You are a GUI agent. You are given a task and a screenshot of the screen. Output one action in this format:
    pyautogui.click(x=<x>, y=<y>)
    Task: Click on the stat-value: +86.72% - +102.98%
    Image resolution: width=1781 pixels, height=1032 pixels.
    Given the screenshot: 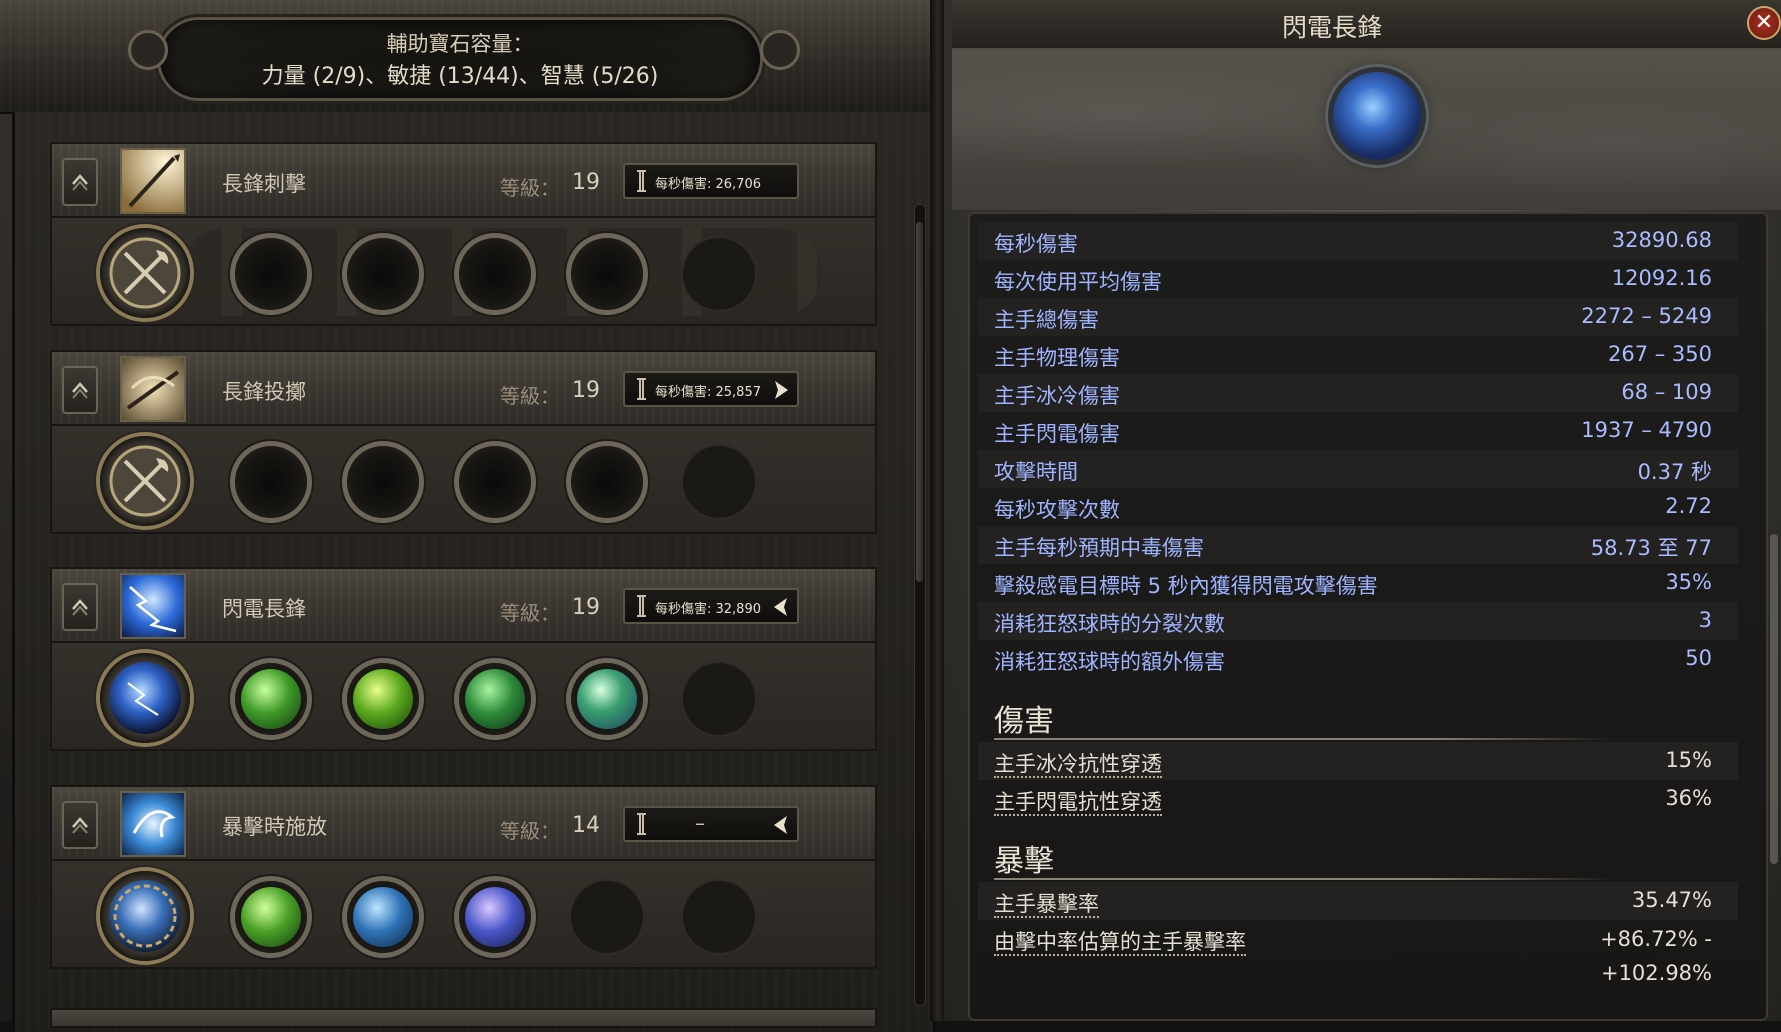 What is the action you would take?
    pyautogui.click(x=1656, y=956)
    